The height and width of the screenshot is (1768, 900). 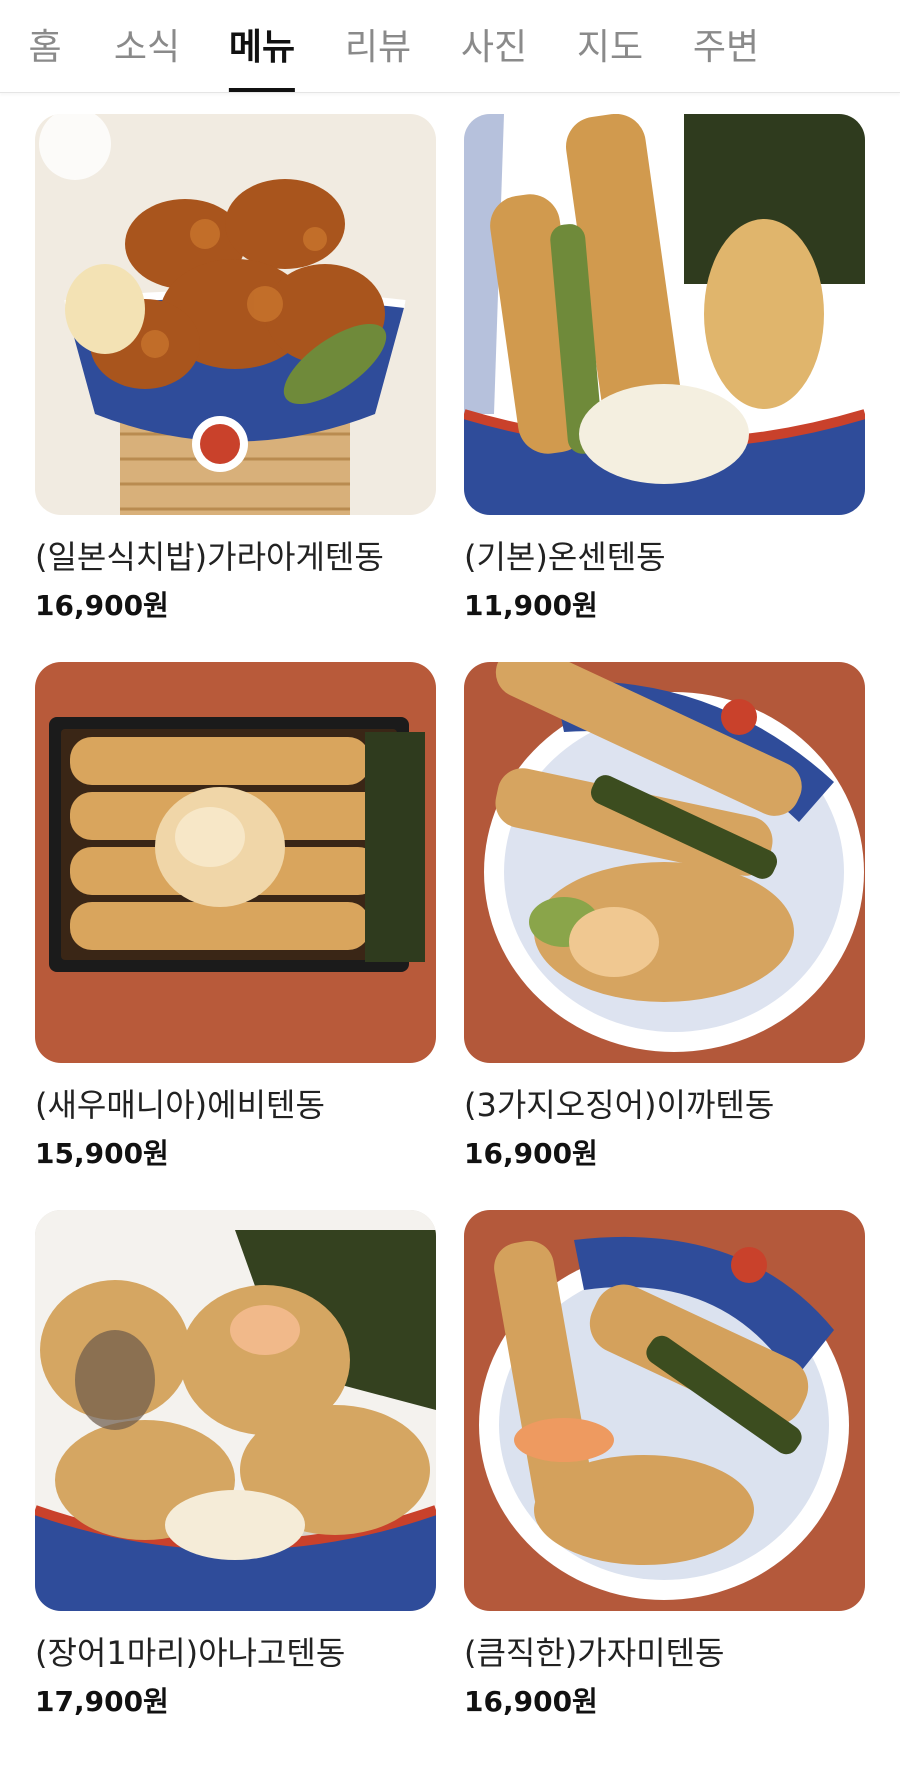 I want to click on menu-item-card: (기본)온센텐동 11,900원, so click(x=664, y=368).